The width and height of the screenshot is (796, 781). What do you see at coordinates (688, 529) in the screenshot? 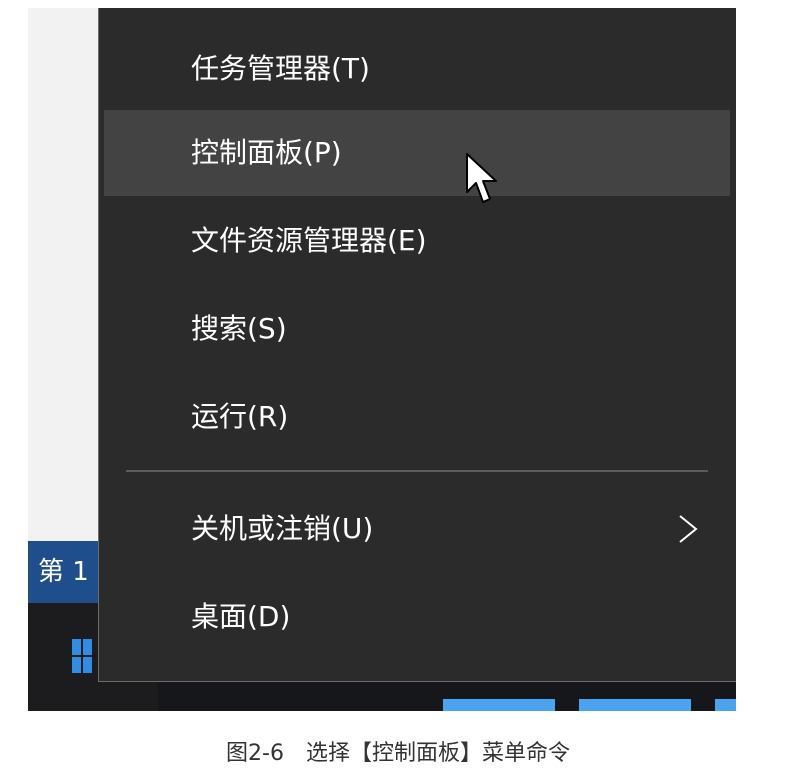
I see `chevron-right-icon` at bounding box center [688, 529].